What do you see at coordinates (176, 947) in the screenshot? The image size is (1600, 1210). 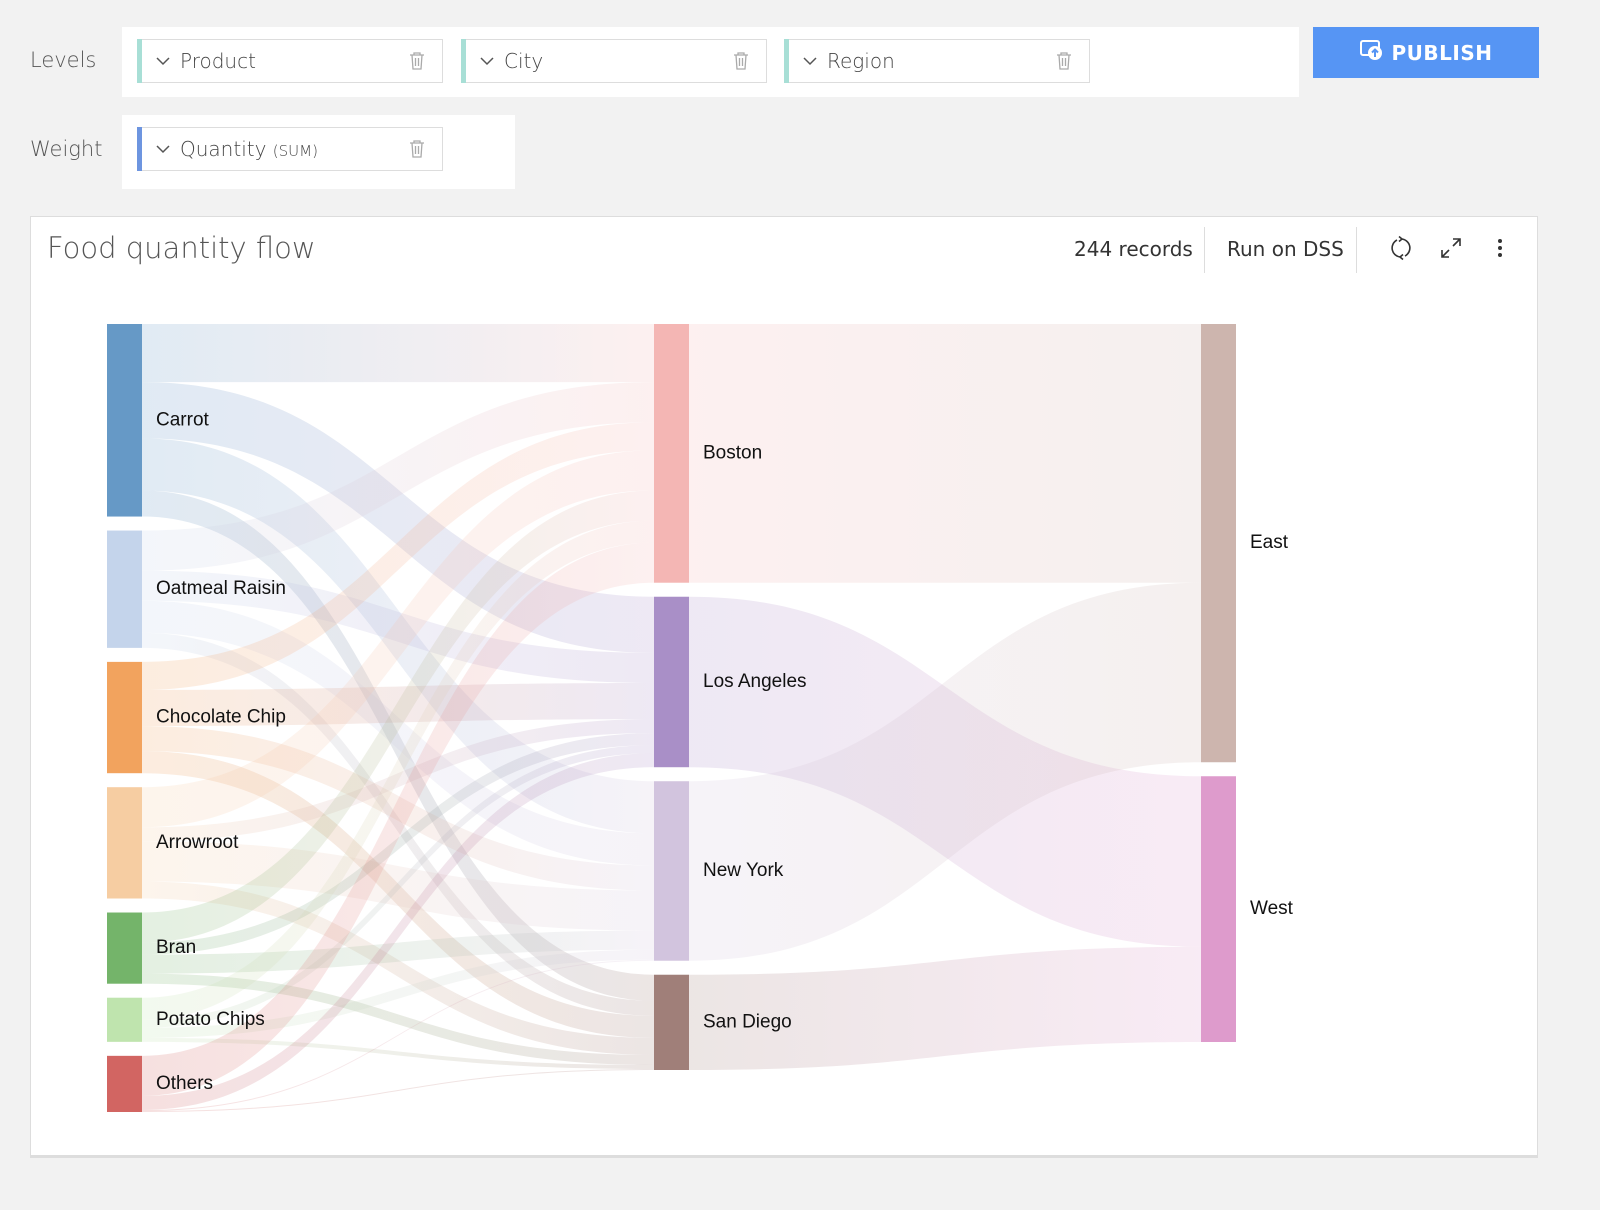 I see `sankey-node-label: Bran` at bounding box center [176, 947].